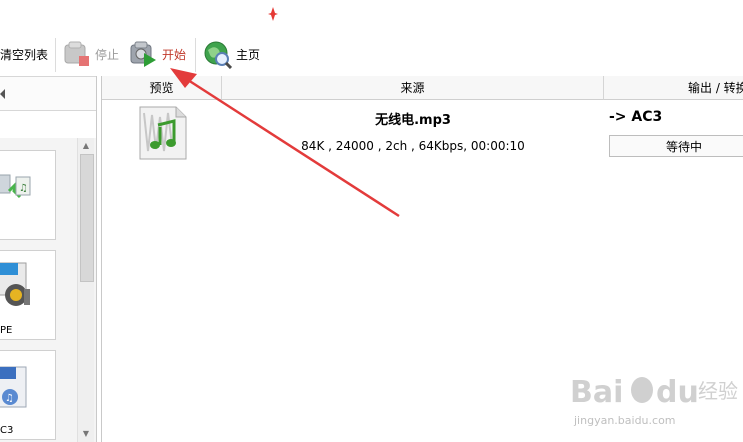 The image size is (743, 442). What do you see at coordinates (85, 290) in the screenshot?
I see `sidebar-scrollbar: ▲ ▼` at bounding box center [85, 290].